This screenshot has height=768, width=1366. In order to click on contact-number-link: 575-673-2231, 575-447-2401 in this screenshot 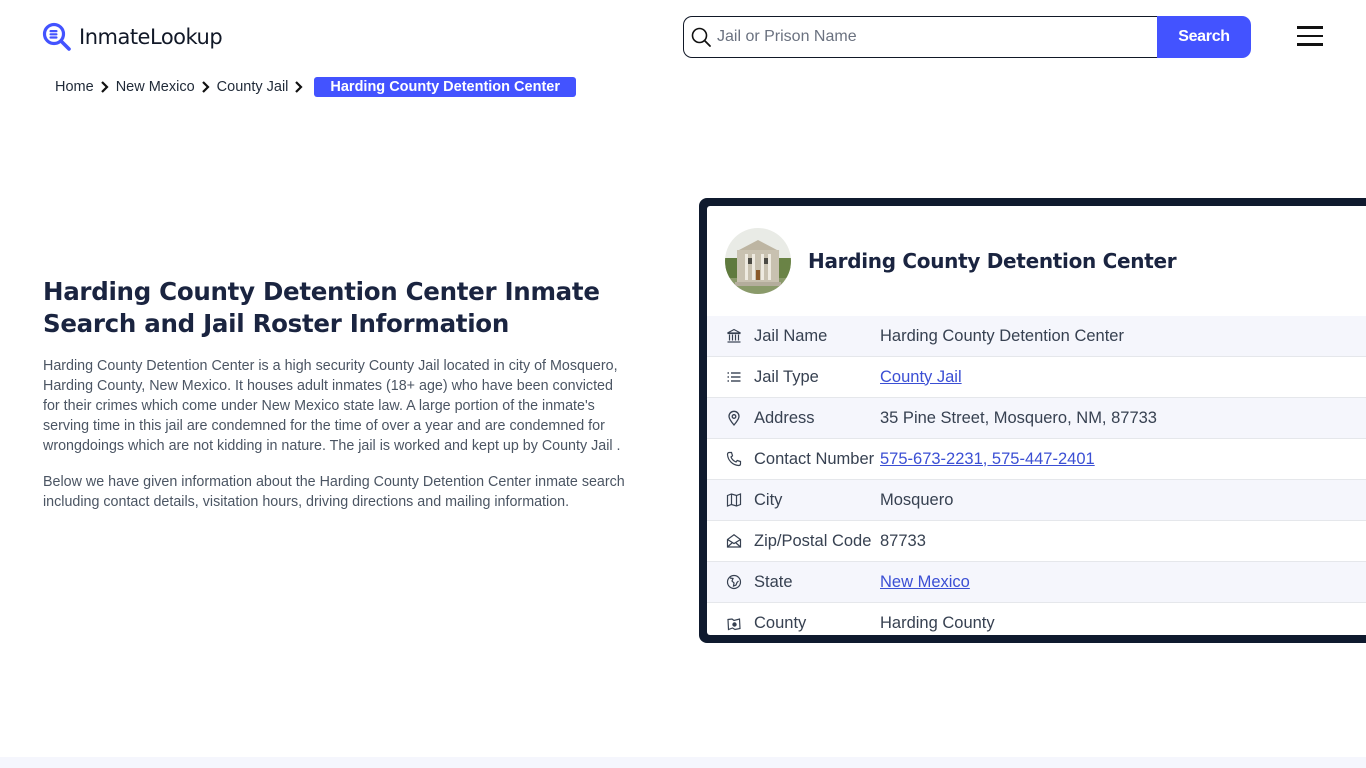, I will do `click(987, 459)`.